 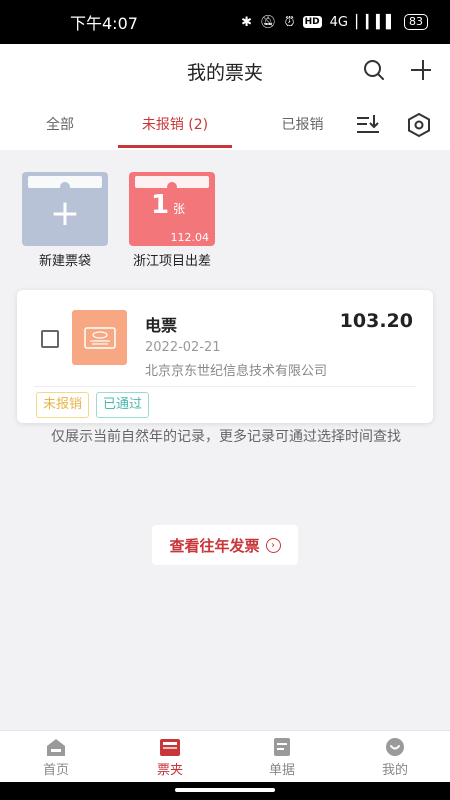 I want to click on active-tab-indicator, so click(x=175, y=146).